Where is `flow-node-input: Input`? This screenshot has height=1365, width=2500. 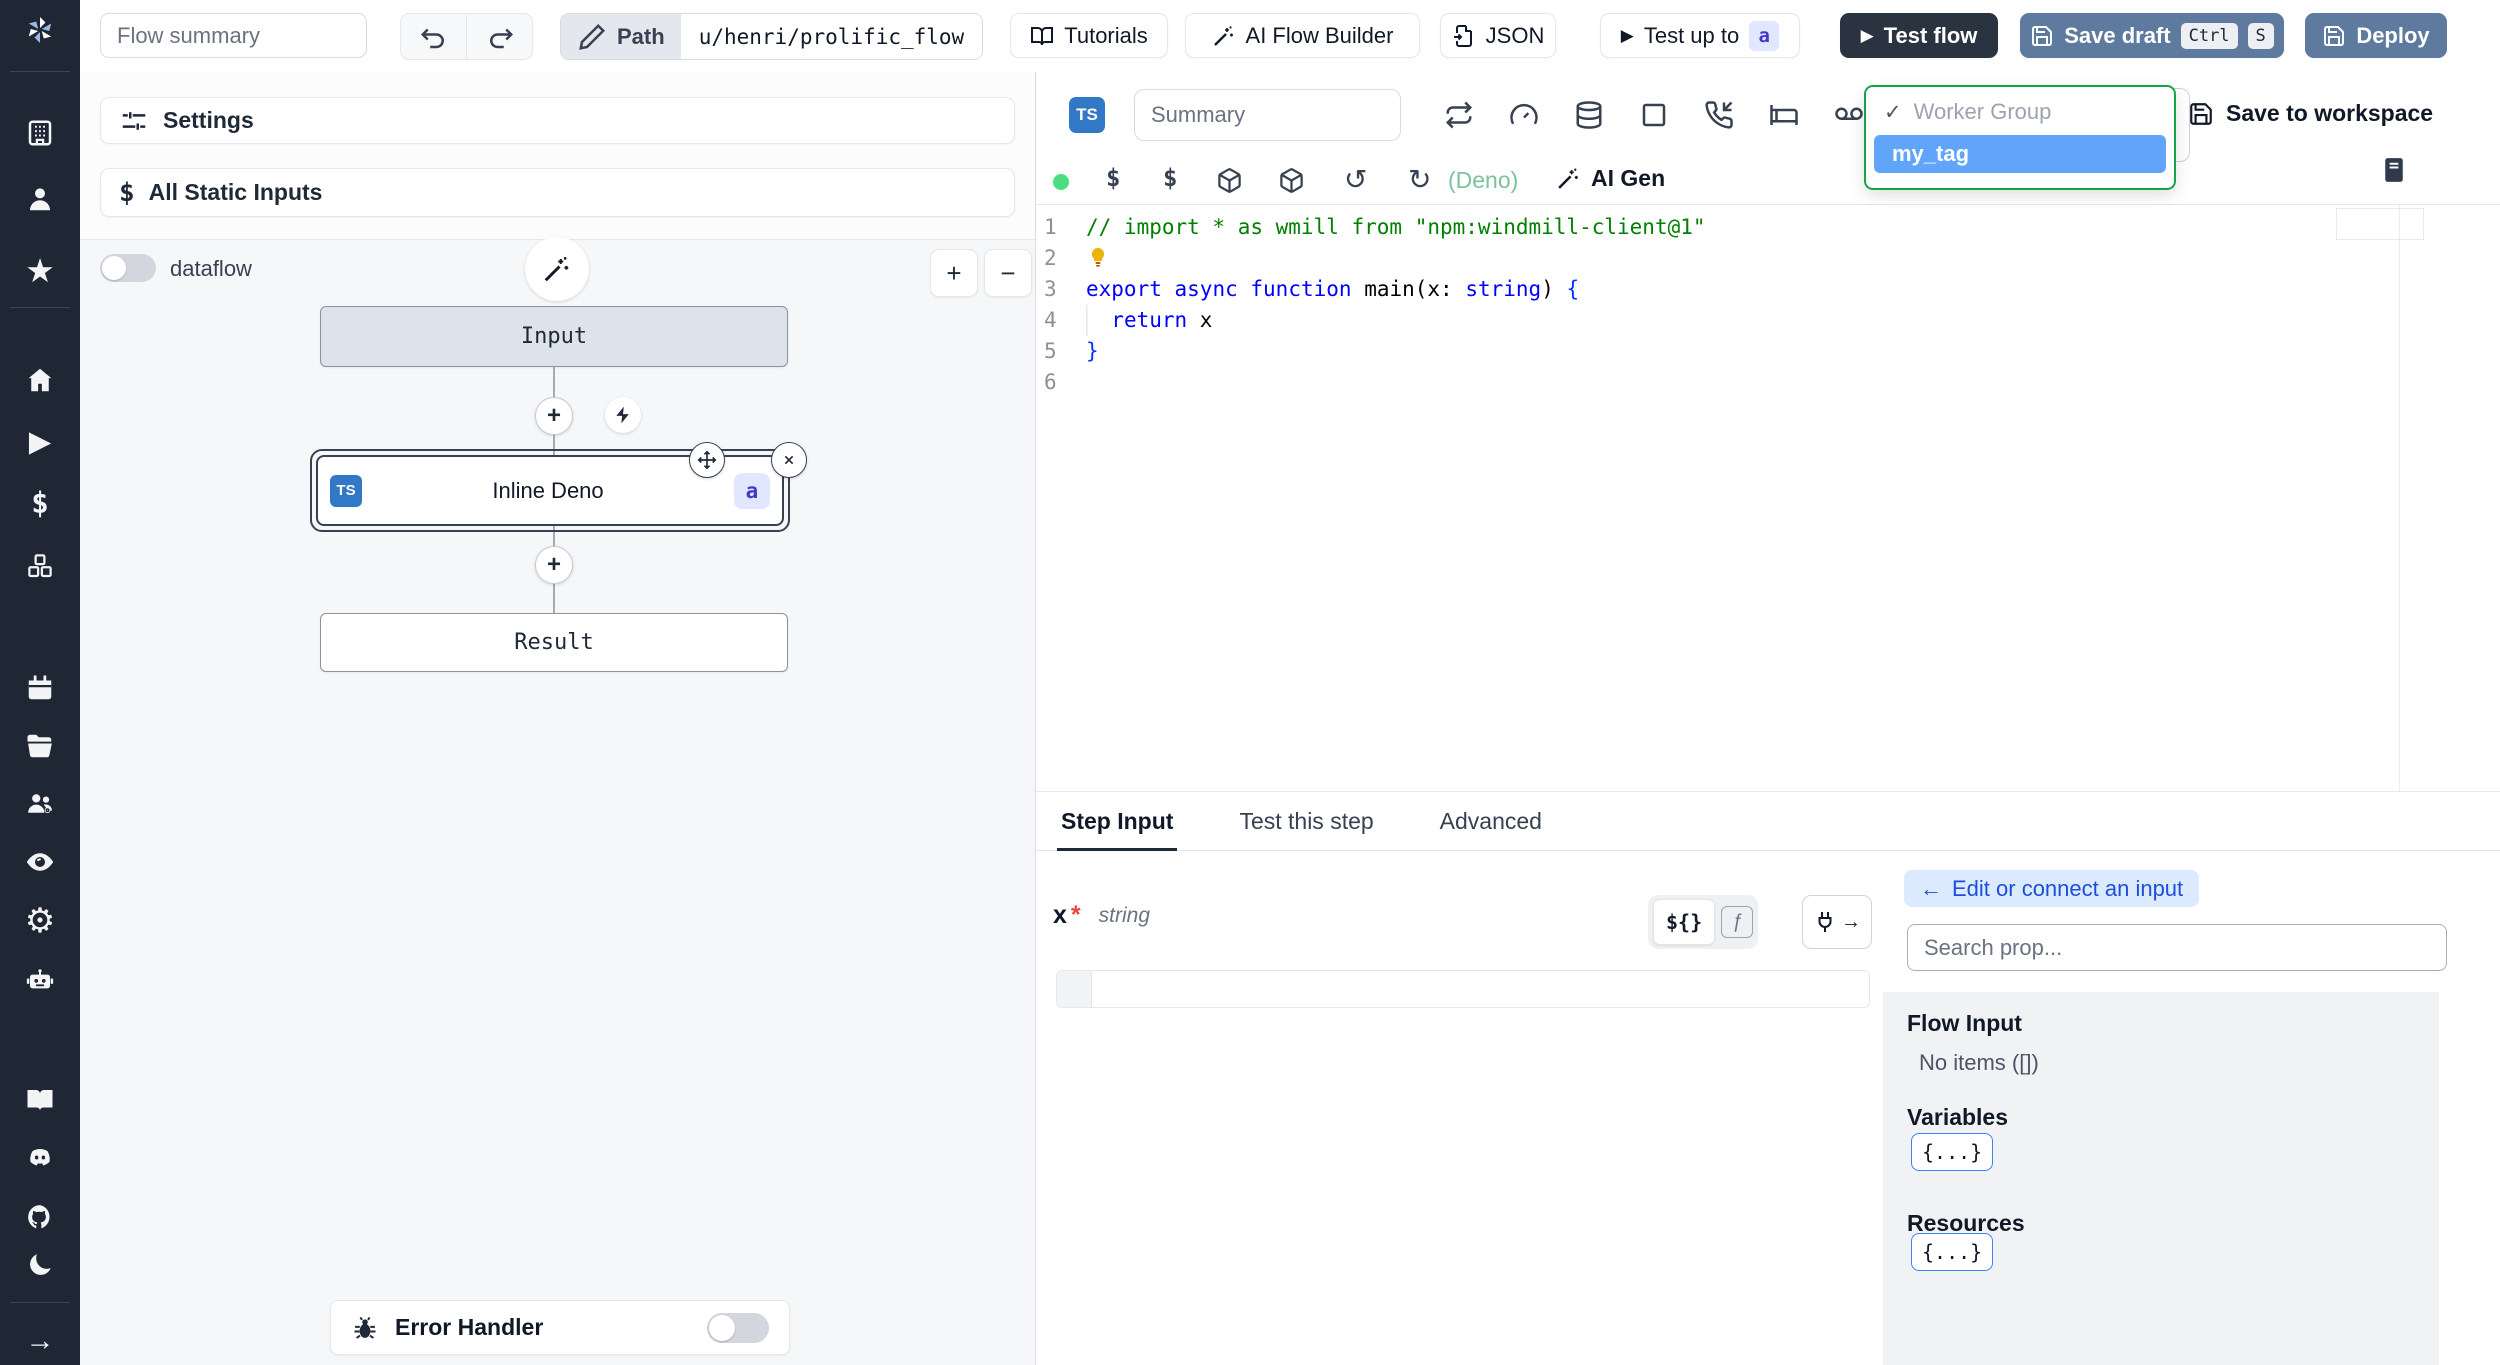 flow-node-input: Input is located at coordinates (554, 336).